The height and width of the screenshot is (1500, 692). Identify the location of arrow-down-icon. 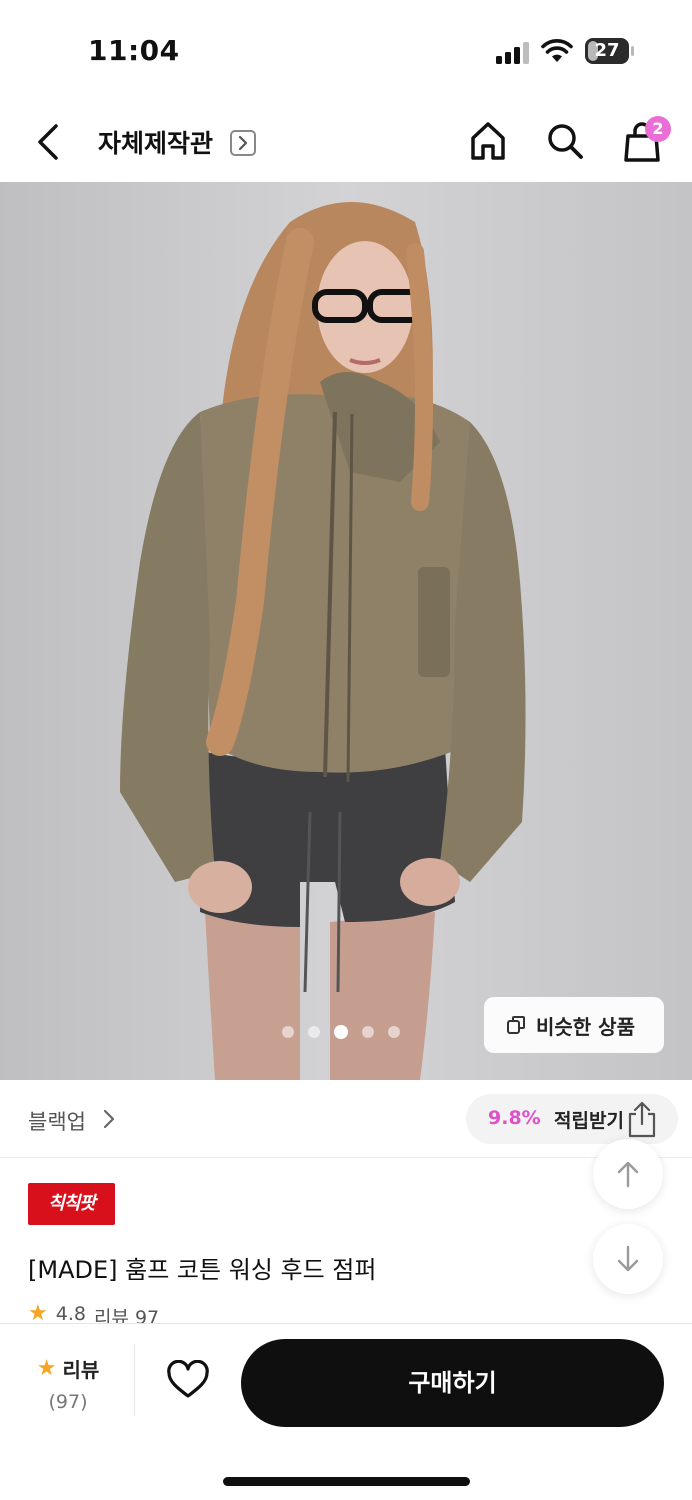
(628, 1258).